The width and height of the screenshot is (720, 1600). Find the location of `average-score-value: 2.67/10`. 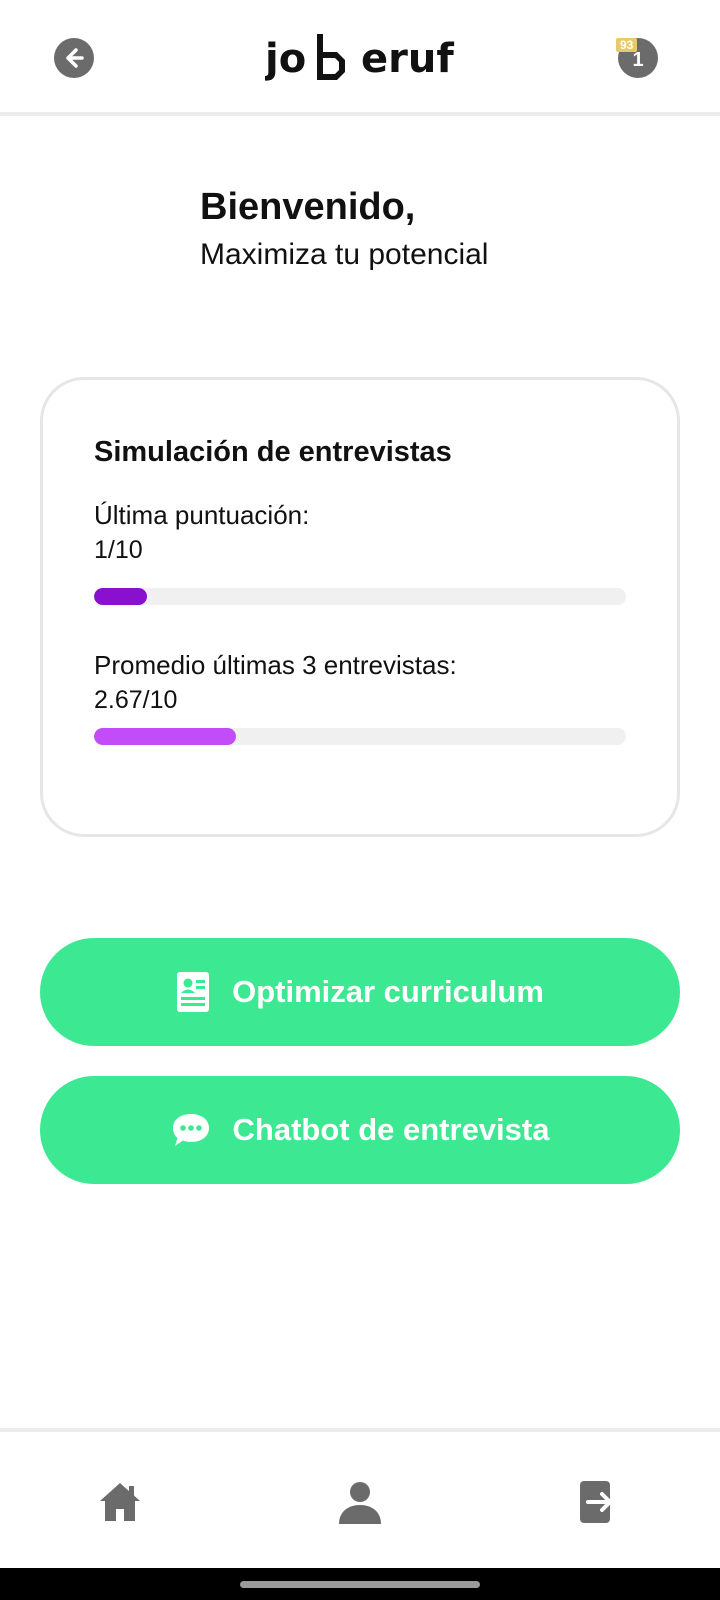

average-score-value: 2.67/10 is located at coordinates (136, 700).